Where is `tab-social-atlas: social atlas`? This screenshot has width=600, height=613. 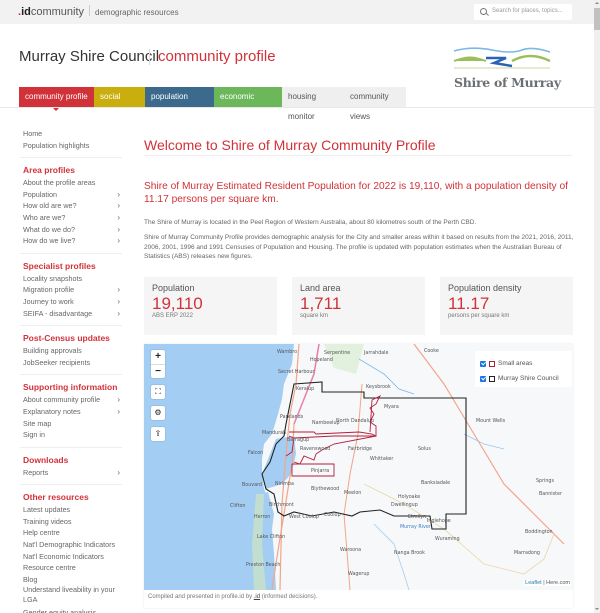 tab-social-atlas: social atlas is located at coordinates (119, 104).